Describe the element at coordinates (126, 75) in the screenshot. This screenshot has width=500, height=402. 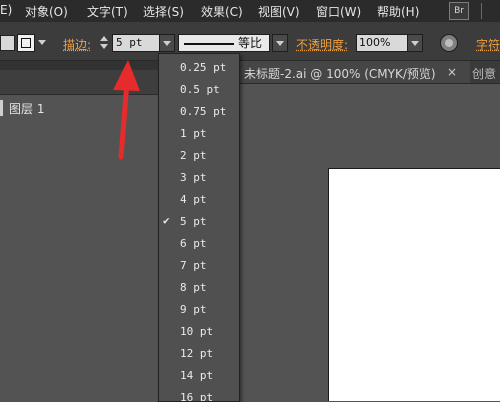
I see `annotation-arrow-head` at that location.